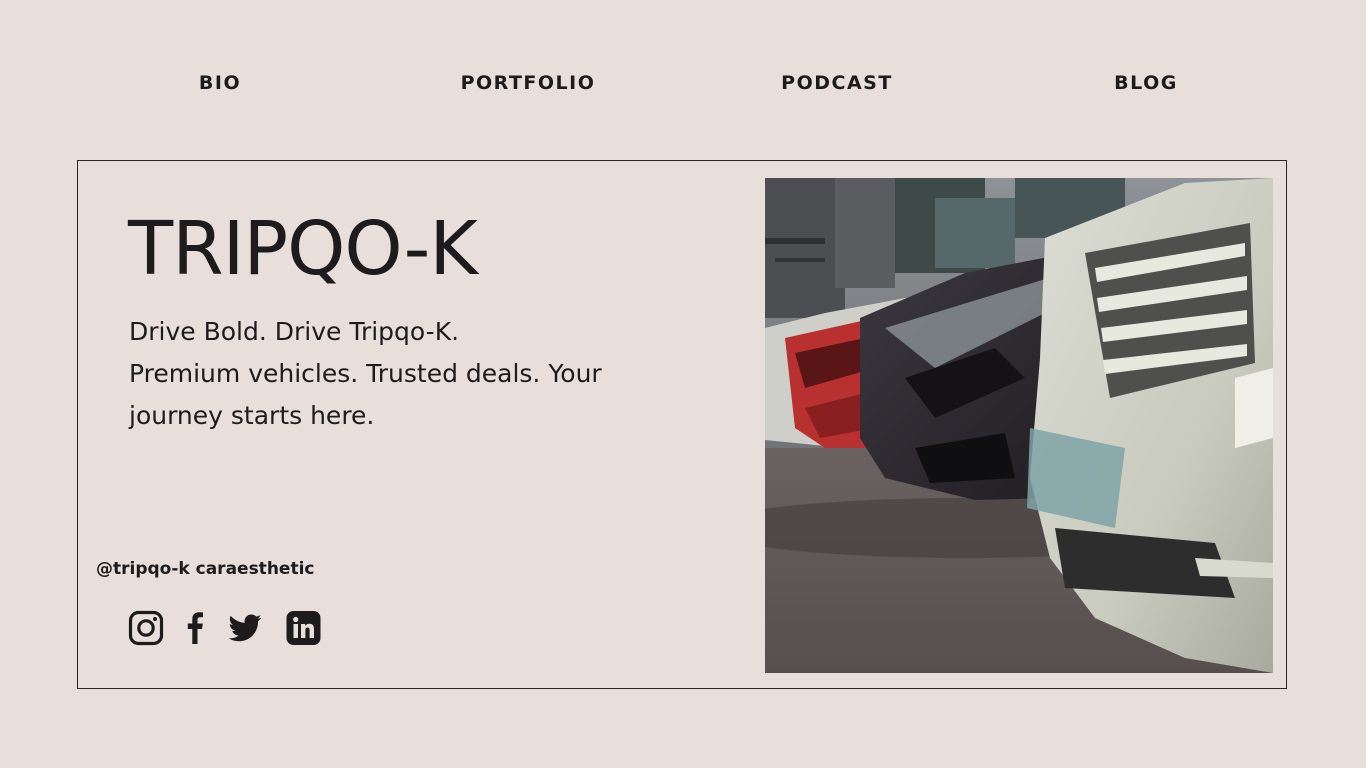  What do you see at coordinates (303, 249) in the screenshot?
I see `brand-title: TRIPQO-K` at bounding box center [303, 249].